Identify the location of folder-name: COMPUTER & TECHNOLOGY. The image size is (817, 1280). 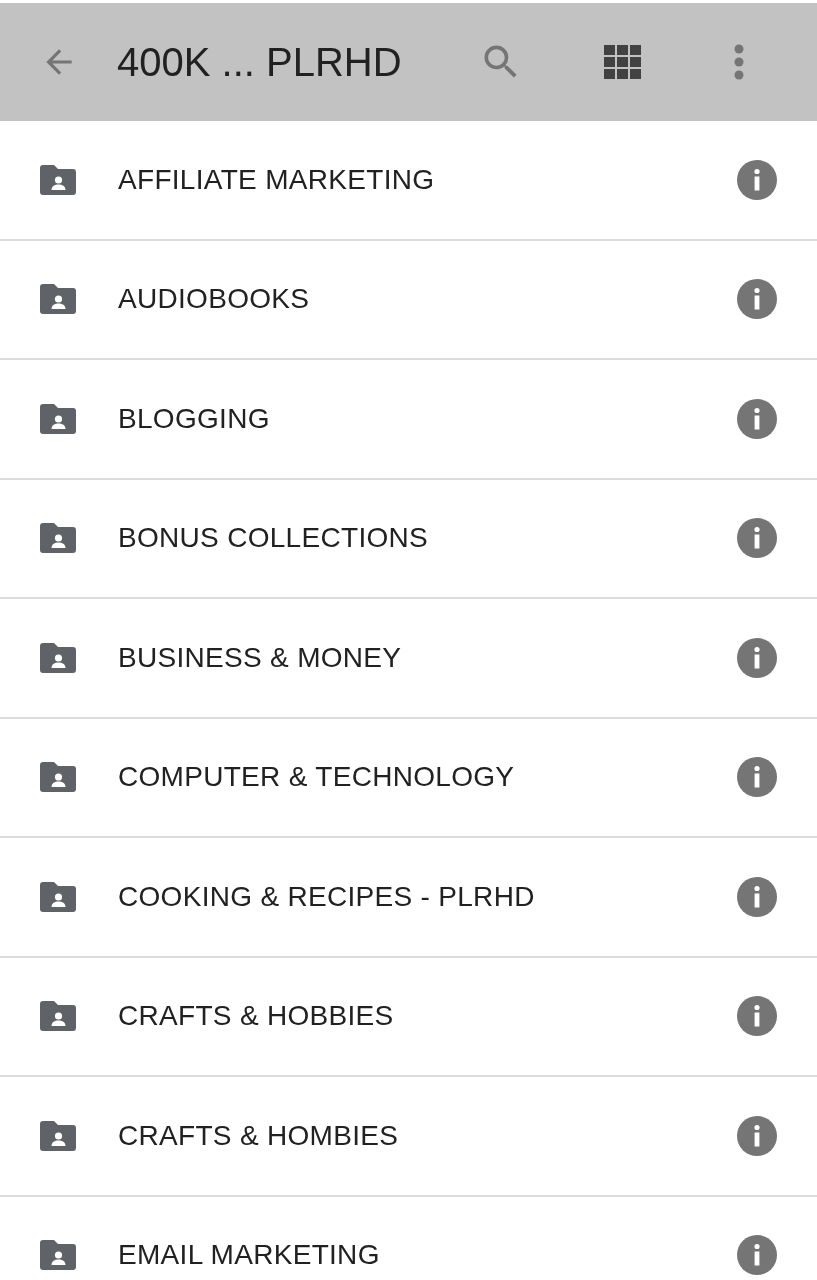
(317, 777).